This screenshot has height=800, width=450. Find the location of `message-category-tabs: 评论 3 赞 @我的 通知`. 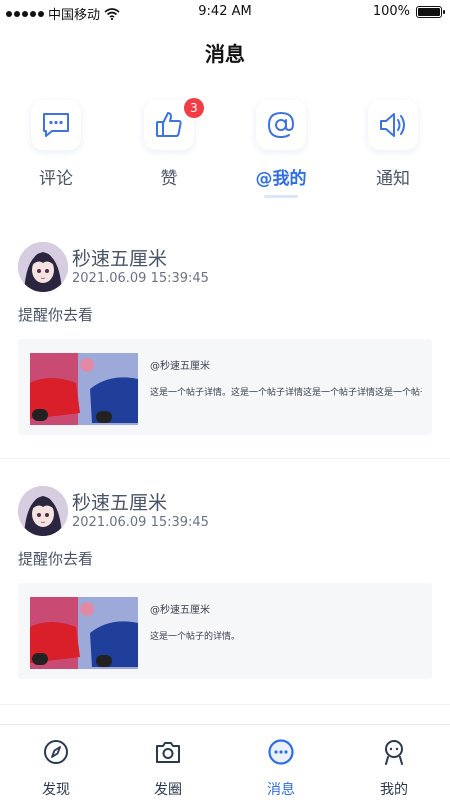

message-category-tabs: 评论 3 赞 @我的 通知 is located at coordinates (225, 154).